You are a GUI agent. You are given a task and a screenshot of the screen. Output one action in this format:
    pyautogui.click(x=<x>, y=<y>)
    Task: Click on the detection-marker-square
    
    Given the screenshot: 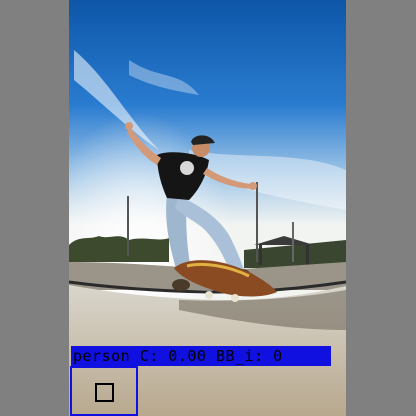 What is the action you would take?
    pyautogui.click(x=104, y=392)
    